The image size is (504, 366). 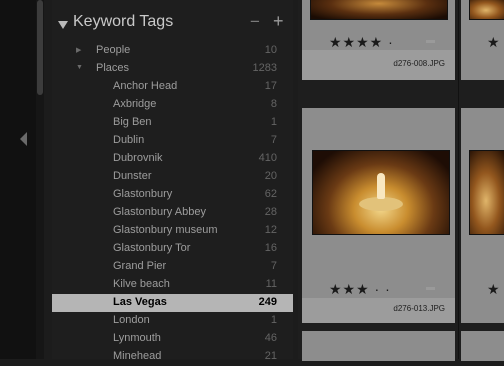 I want to click on keyword-count: 46, so click(x=270, y=338).